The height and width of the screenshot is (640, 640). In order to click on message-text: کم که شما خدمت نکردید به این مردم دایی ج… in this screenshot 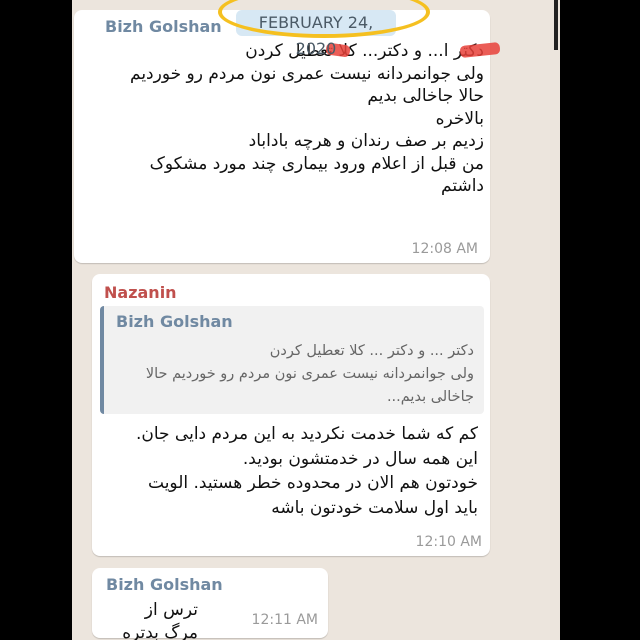, I will do `click(306, 471)`.